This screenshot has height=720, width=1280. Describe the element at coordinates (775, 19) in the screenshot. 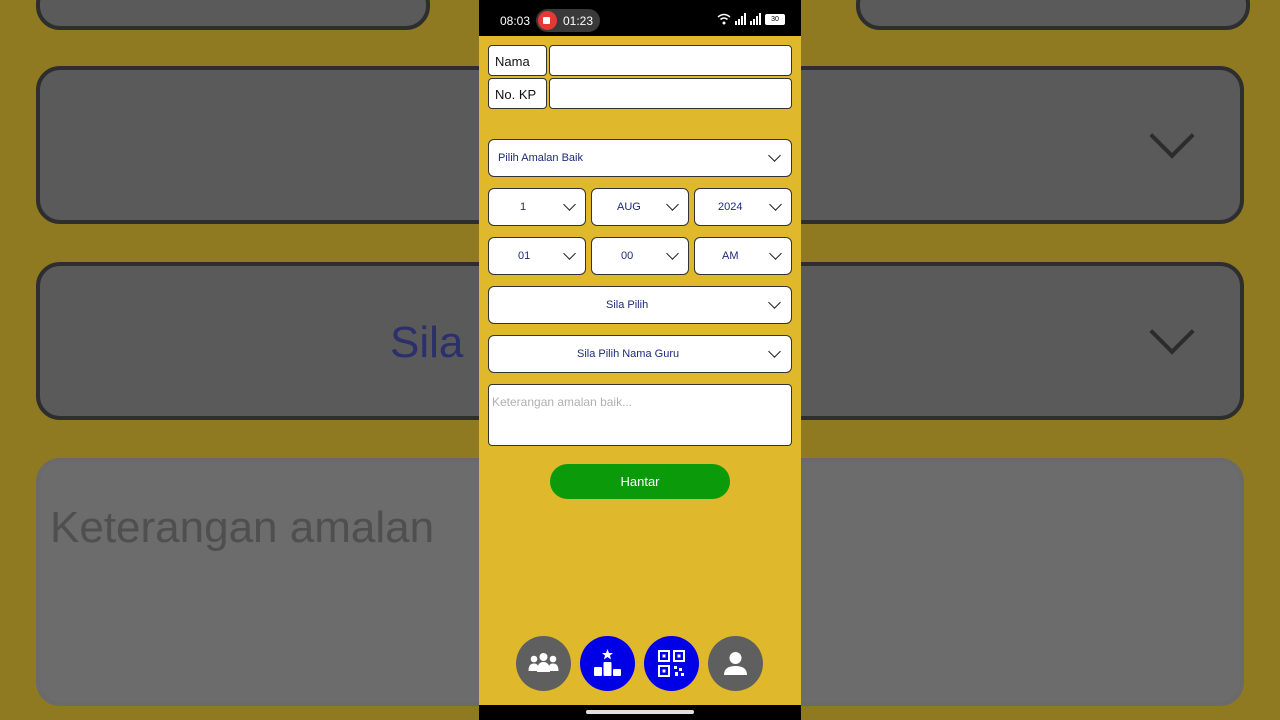

I see `battery-icon: 30` at that location.